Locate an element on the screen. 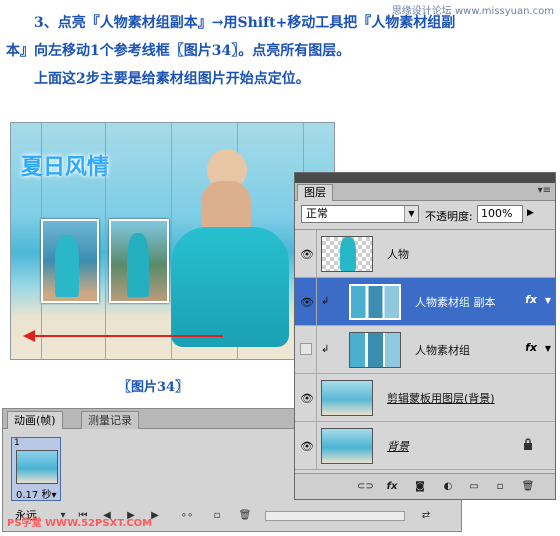 Image resolution: width=560 pixels, height=536 pixels. layer-name: 剪辑蒙板用图层(背景) is located at coordinates (441, 398).